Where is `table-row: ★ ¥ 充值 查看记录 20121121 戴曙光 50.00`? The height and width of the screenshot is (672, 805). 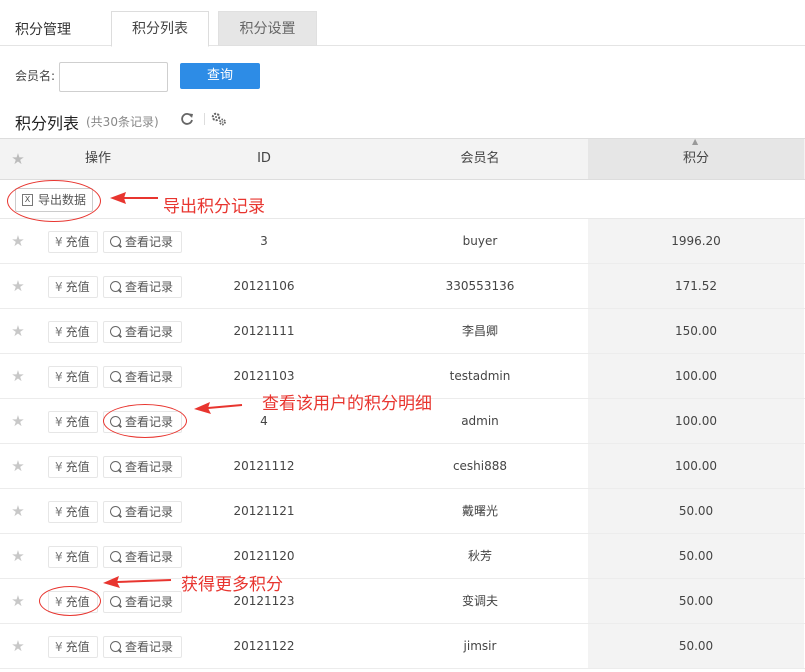 table-row: ★ ¥ 充值 查看记录 20121121 戴曙光 50.00 is located at coordinates (402, 511).